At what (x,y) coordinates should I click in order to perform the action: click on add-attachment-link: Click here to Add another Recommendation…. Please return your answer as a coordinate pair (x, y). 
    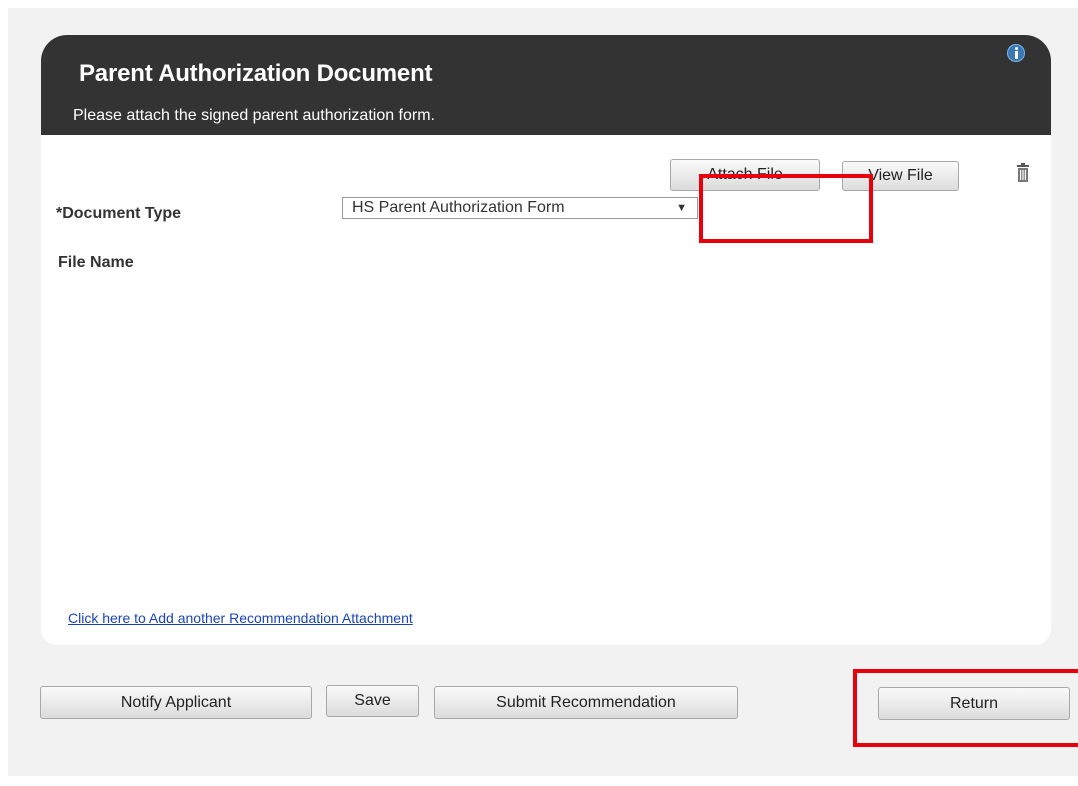
    Looking at the image, I should click on (240, 618).